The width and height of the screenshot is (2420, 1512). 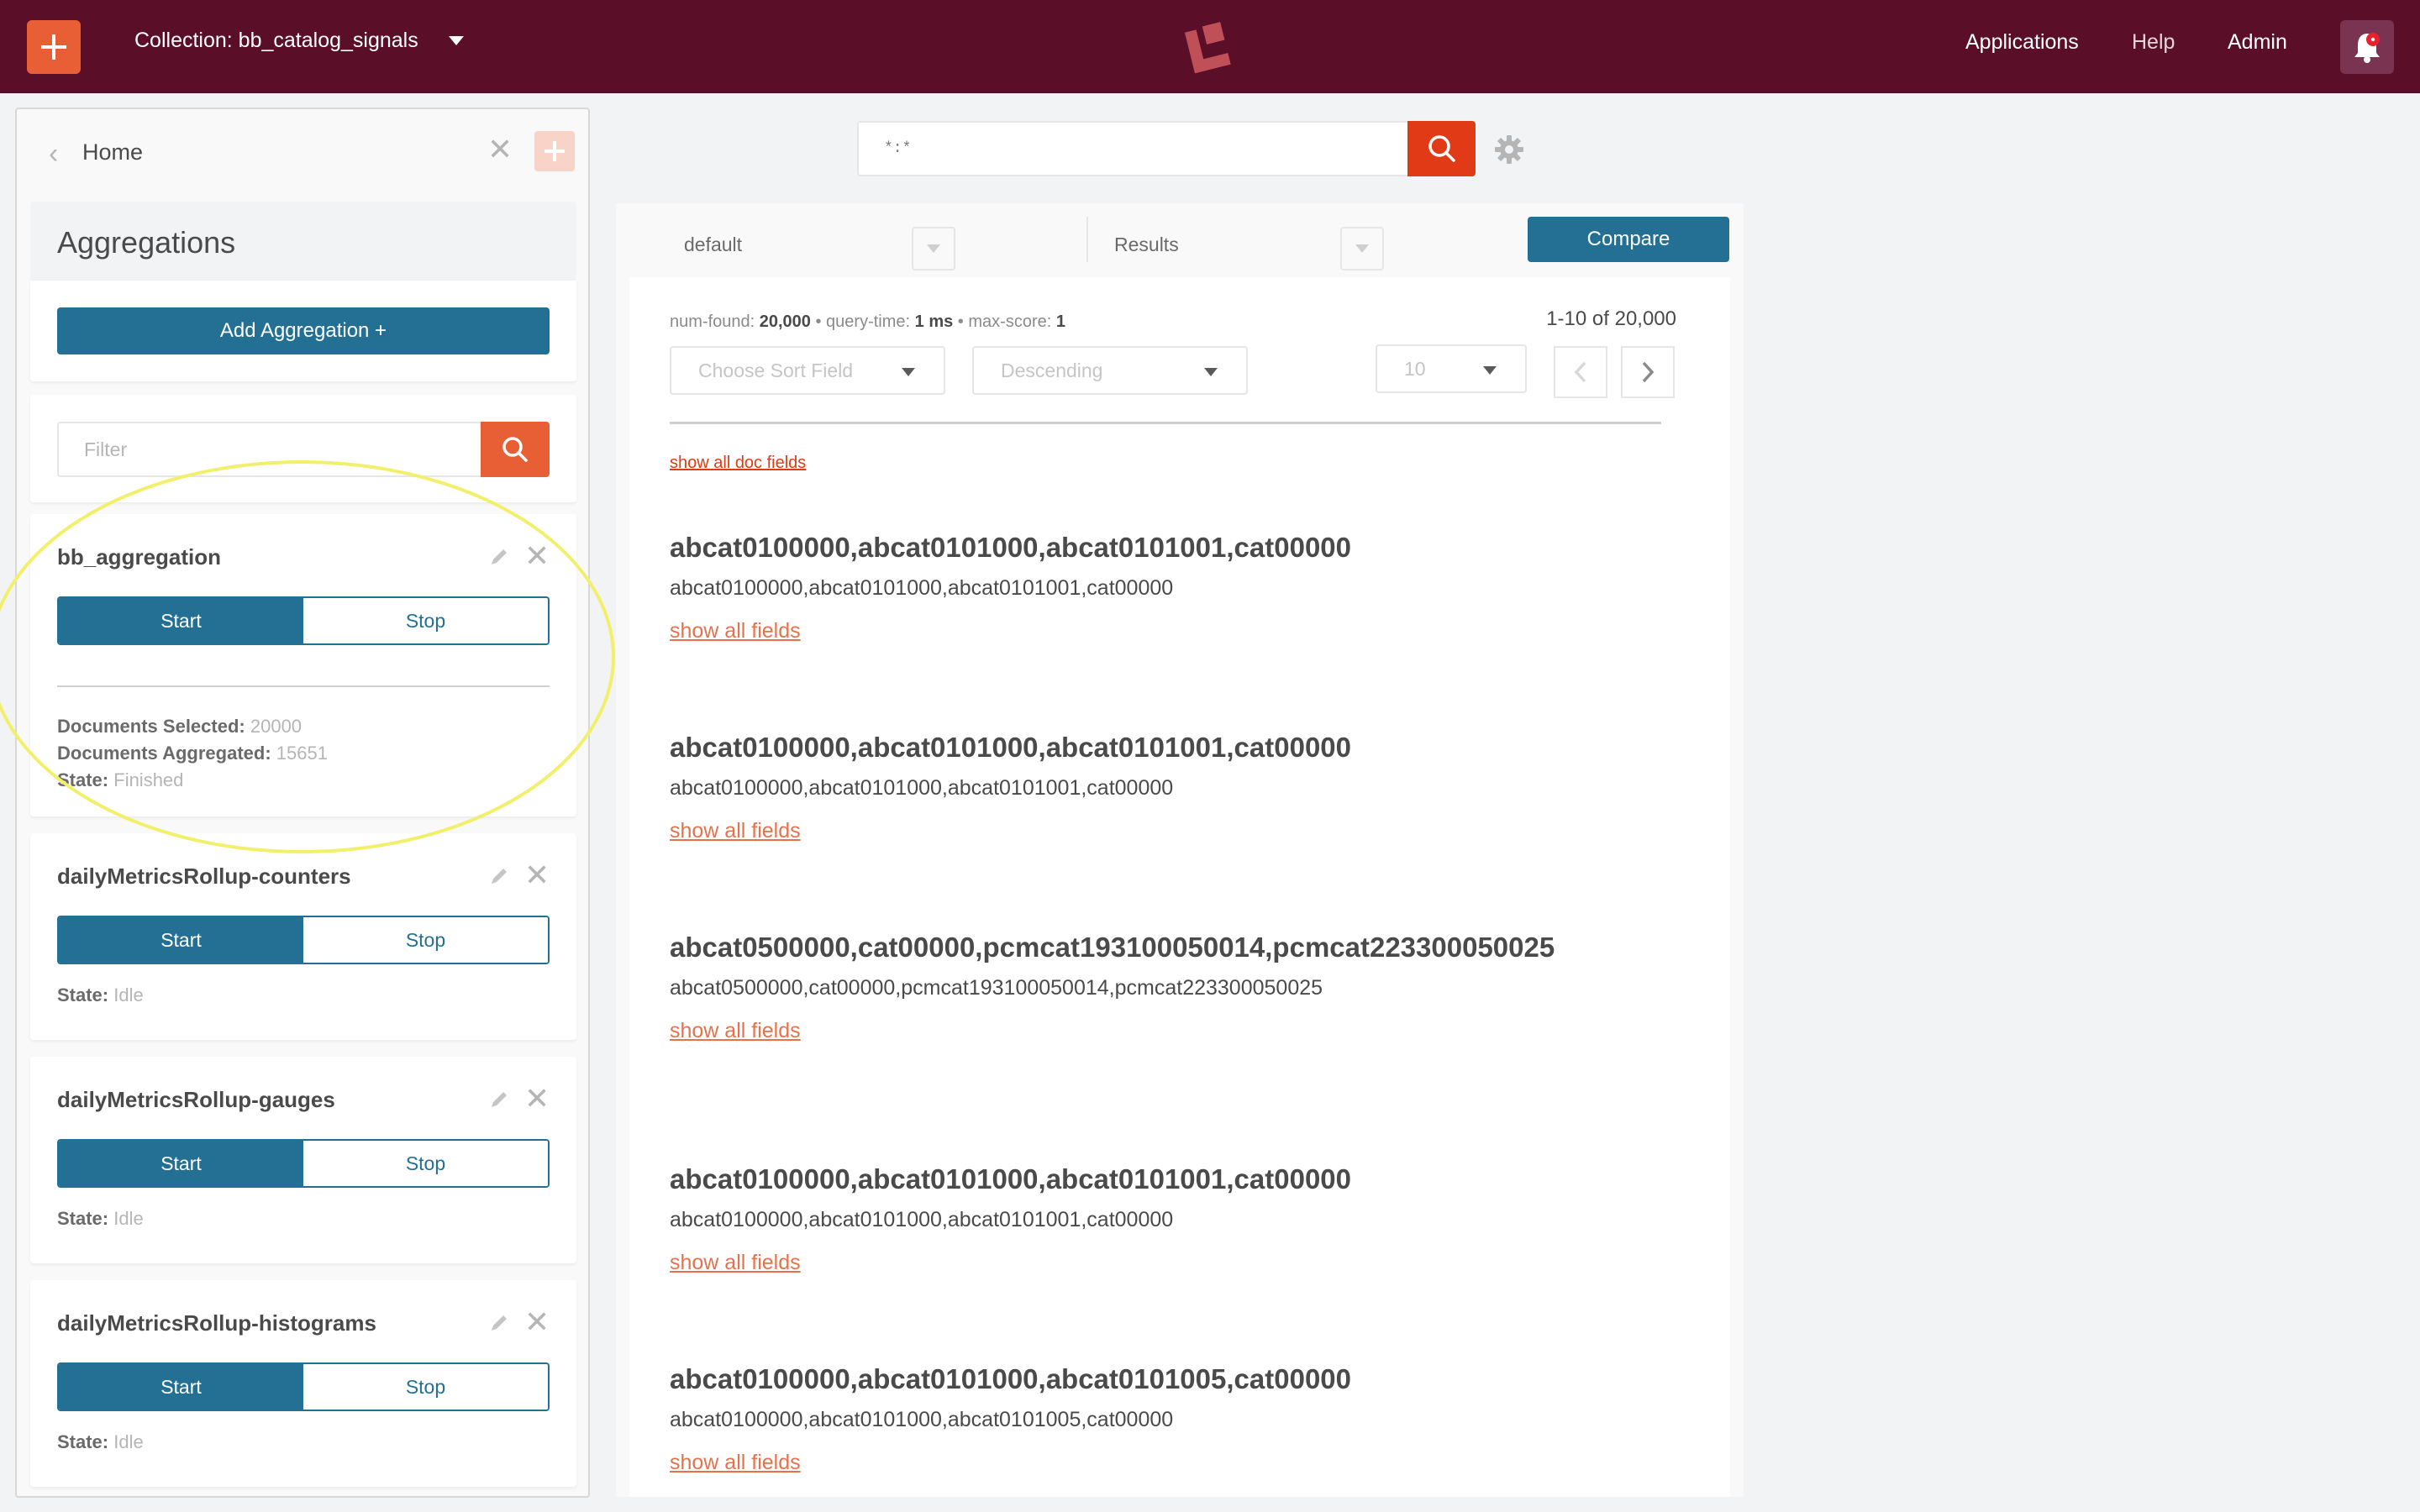 I want to click on filter-search-button, so click(x=515, y=449).